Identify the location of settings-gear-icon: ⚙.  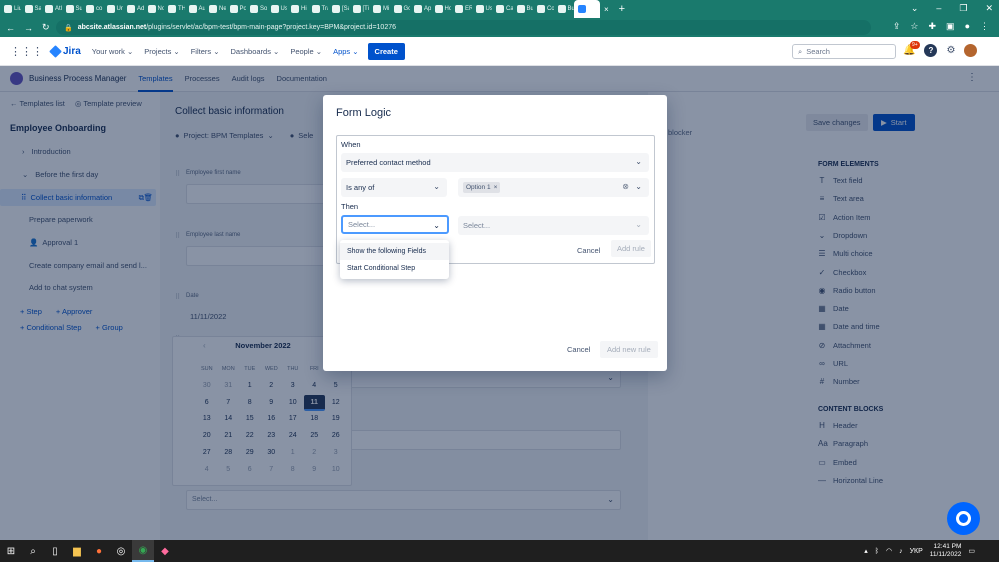
(950, 50).